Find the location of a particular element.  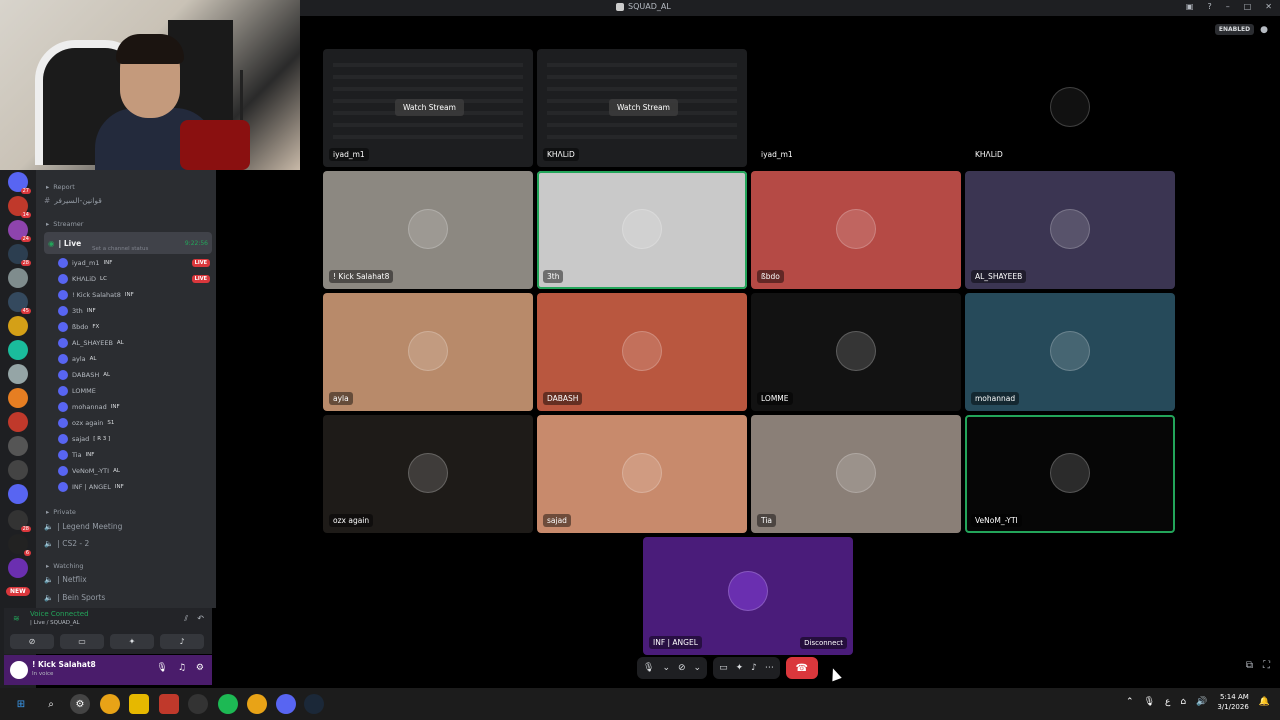

channel-rules: # قوانين-السيرفر is located at coordinates (128, 200).